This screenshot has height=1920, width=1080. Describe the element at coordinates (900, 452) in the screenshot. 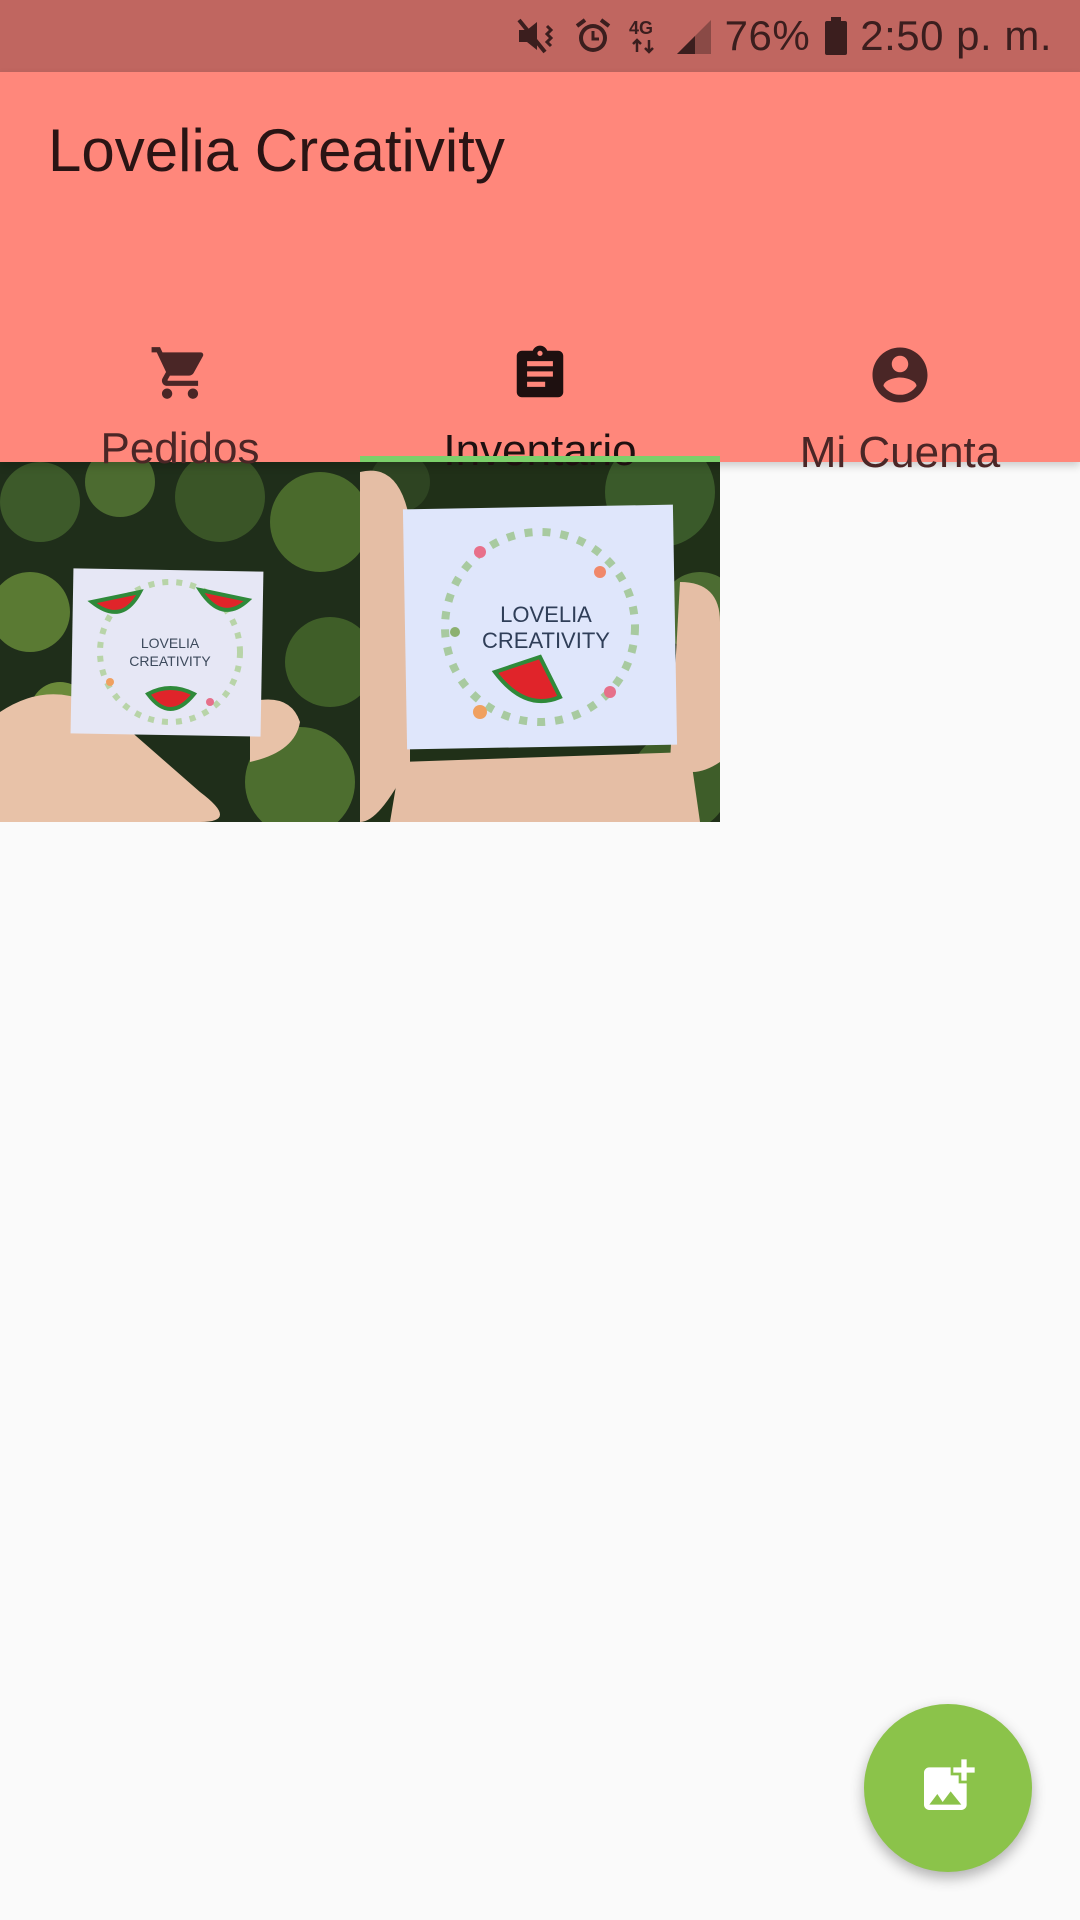

I see `tab-label: Mi Cuenta` at that location.